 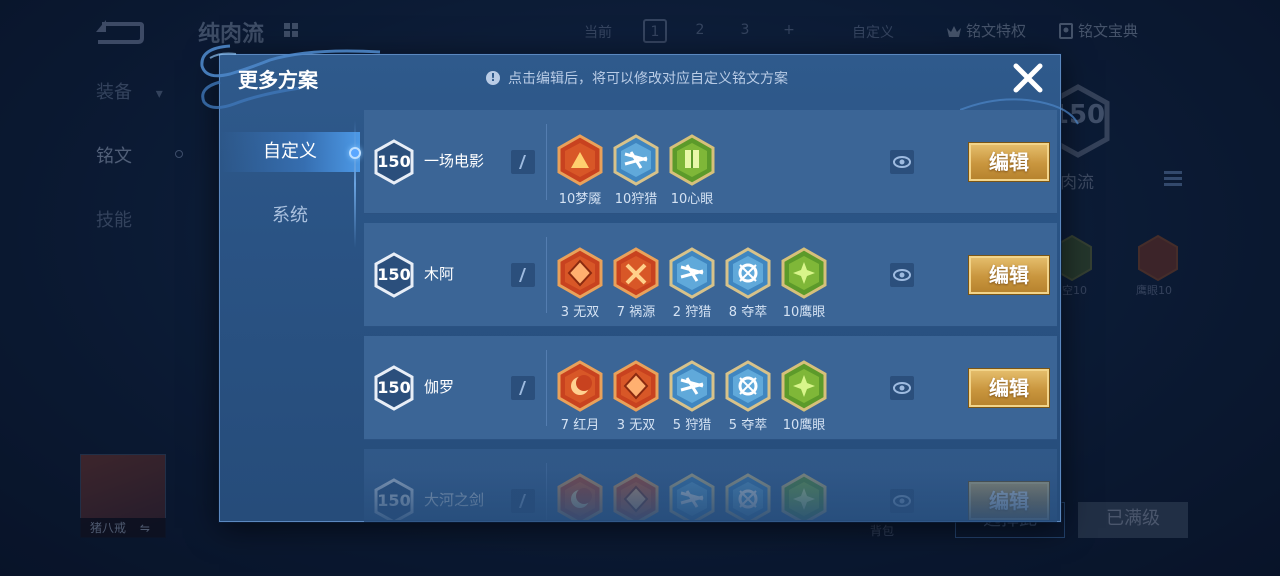 I want to click on plan-row: 150 木阿 编辑 3 无双 7 祸源 2 狩猎 8 夺萃 10鹰眼, so click(x=710, y=275).